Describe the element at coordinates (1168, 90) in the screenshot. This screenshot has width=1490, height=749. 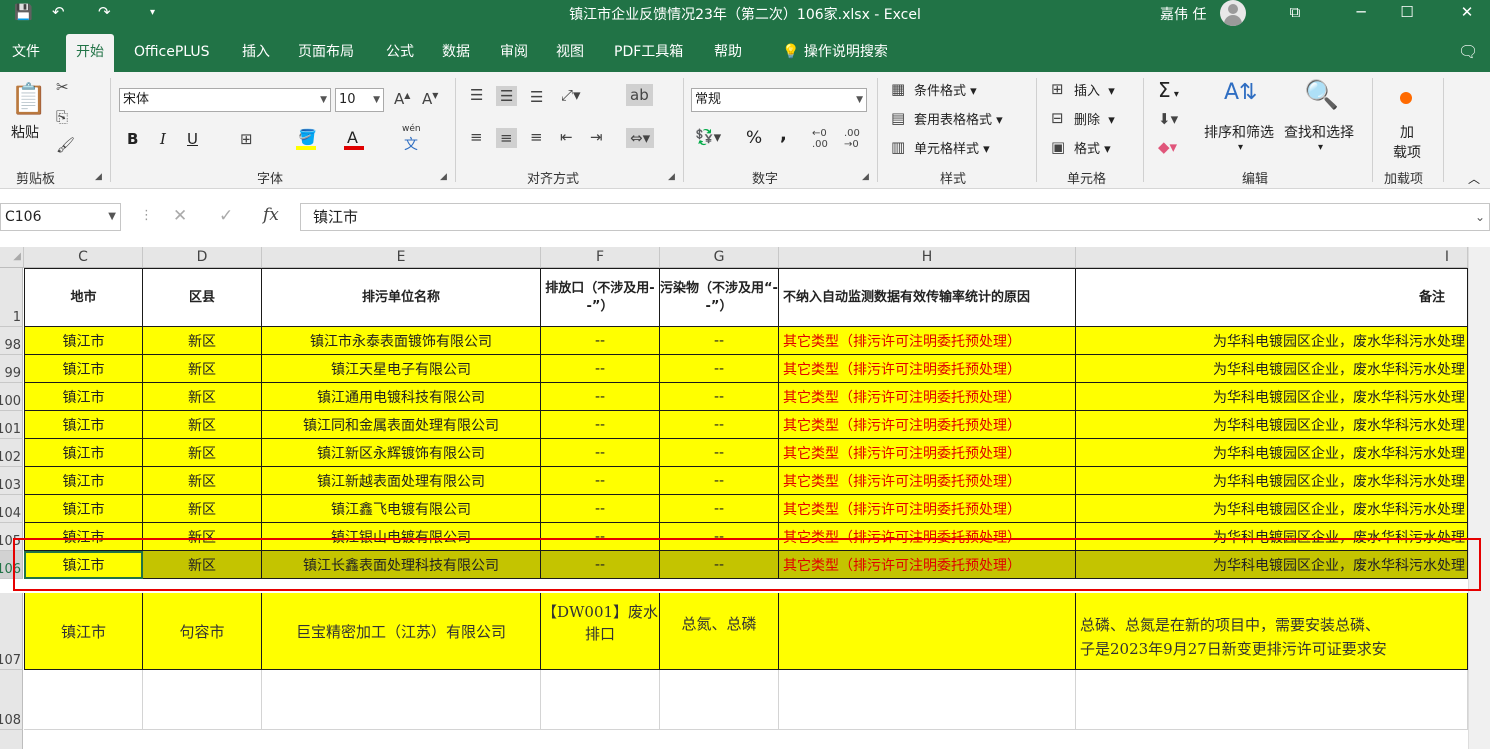
I see `autosum-icon: Σ ▾` at that location.